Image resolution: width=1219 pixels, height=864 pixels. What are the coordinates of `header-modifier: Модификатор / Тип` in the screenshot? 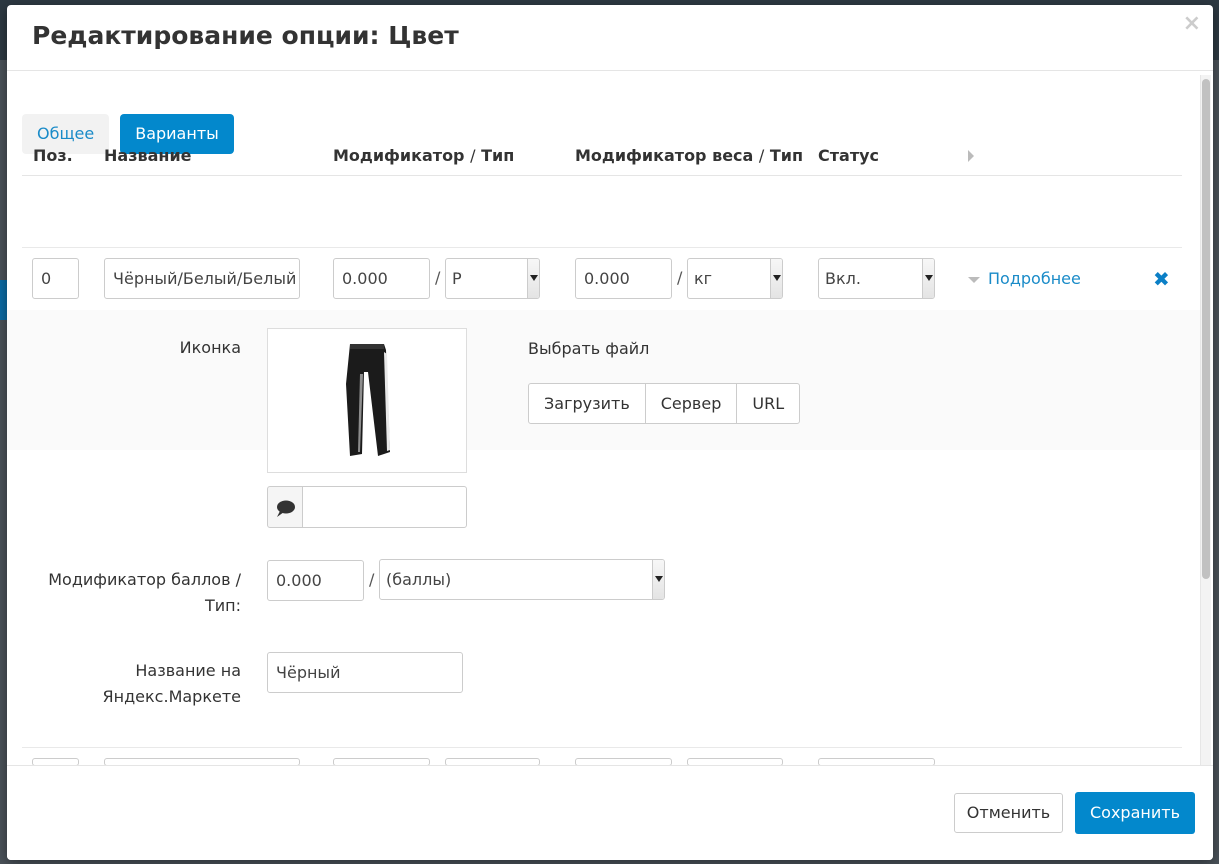 It's located at (423, 155).